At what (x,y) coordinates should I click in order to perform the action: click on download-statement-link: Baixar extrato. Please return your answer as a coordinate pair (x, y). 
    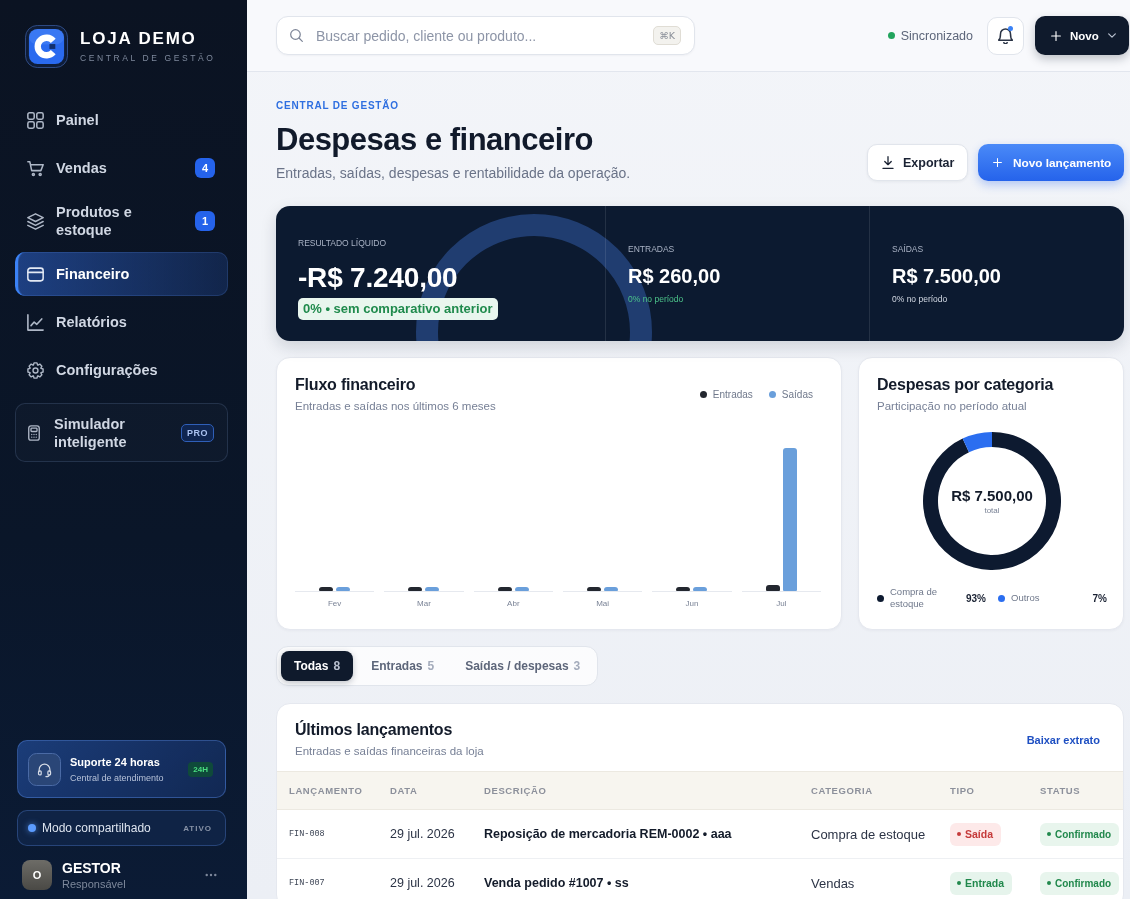
    Looking at the image, I should click on (1063, 739).